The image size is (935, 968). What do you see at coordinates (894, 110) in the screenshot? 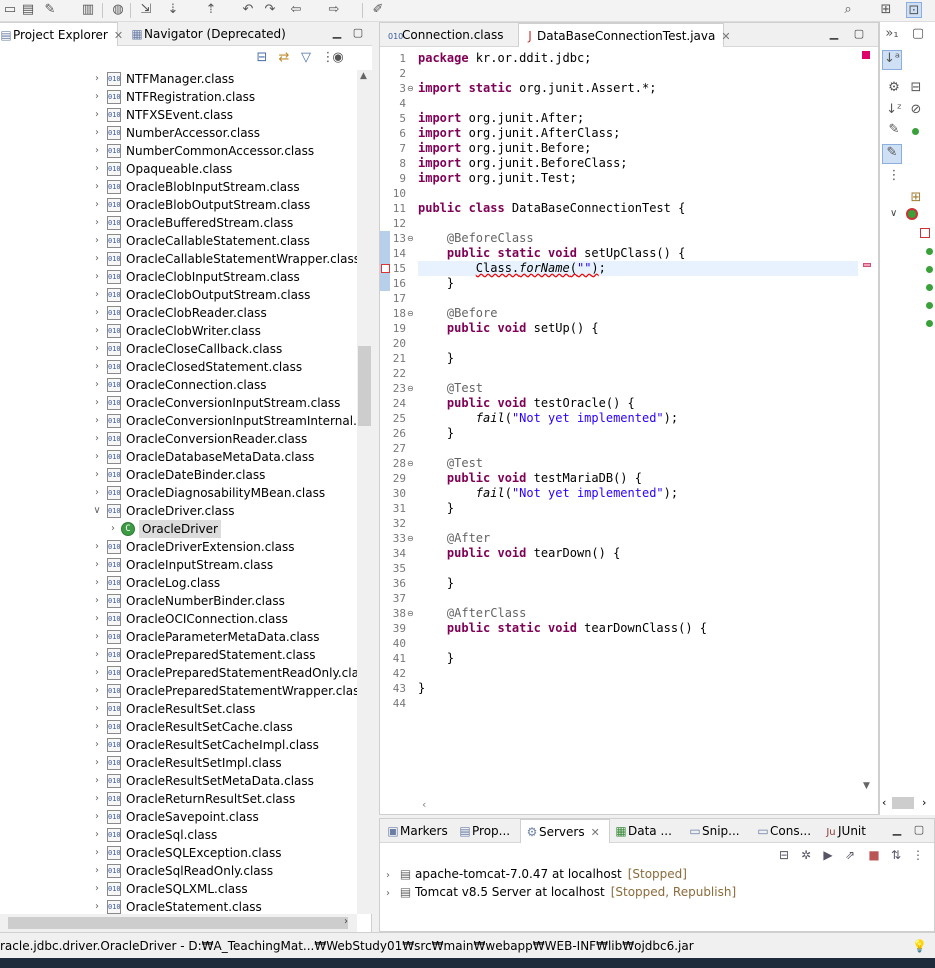
I see `sort-alpha-icon: ↓ᶻ` at bounding box center [894, 110].